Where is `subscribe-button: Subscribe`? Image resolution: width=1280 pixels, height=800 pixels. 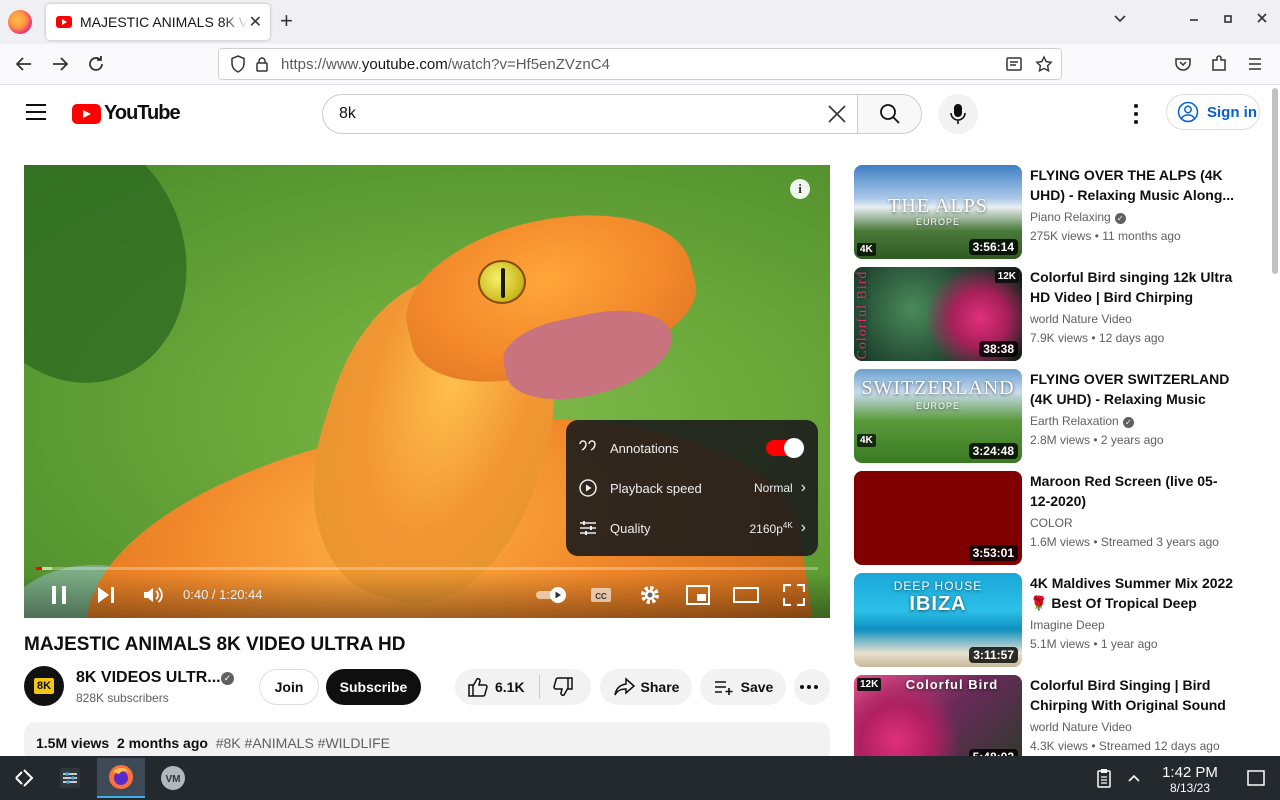
subscribe-button: Subscribe is located at coordinates (373, 687).